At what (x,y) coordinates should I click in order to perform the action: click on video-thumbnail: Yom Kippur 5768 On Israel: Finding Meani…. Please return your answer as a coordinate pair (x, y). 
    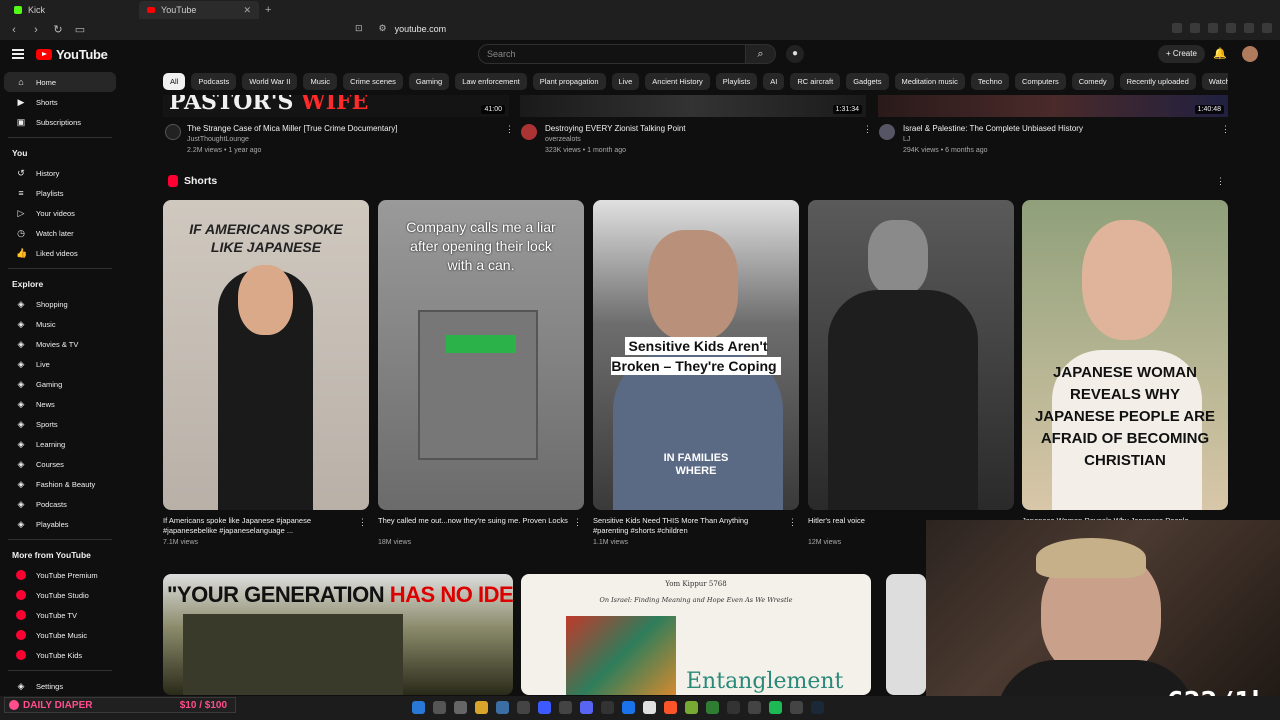
    Looking at the image, I should click on (696, 634).